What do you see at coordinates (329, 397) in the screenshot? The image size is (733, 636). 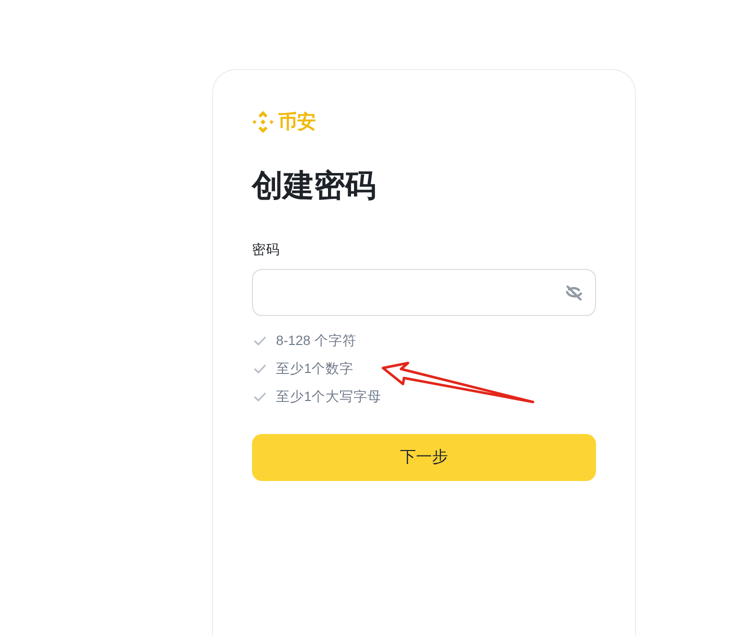 I see `requirement-text: 至少1个大写字母` at bounding box center [329, 397].